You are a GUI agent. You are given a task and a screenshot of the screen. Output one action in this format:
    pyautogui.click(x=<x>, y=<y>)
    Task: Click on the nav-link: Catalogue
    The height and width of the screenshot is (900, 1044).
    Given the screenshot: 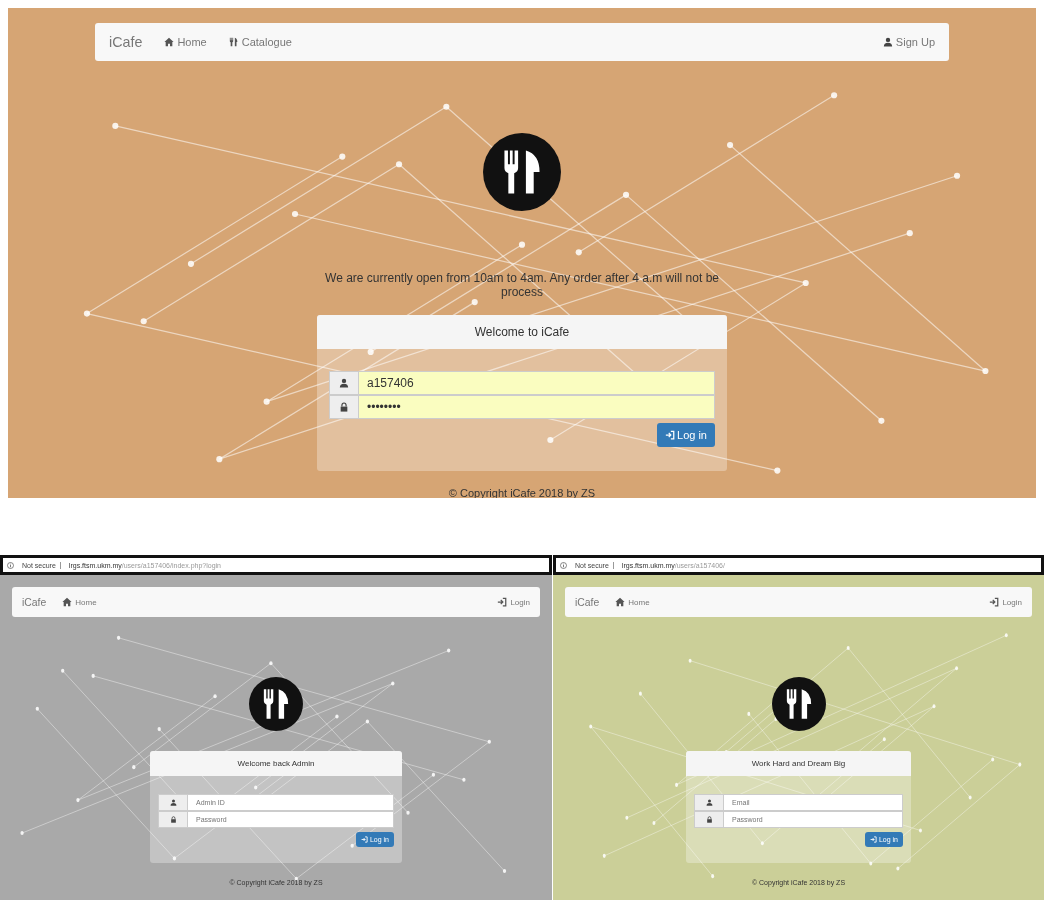 What is the action you would take?
    pyautogui.click(x=260, y=42)
    